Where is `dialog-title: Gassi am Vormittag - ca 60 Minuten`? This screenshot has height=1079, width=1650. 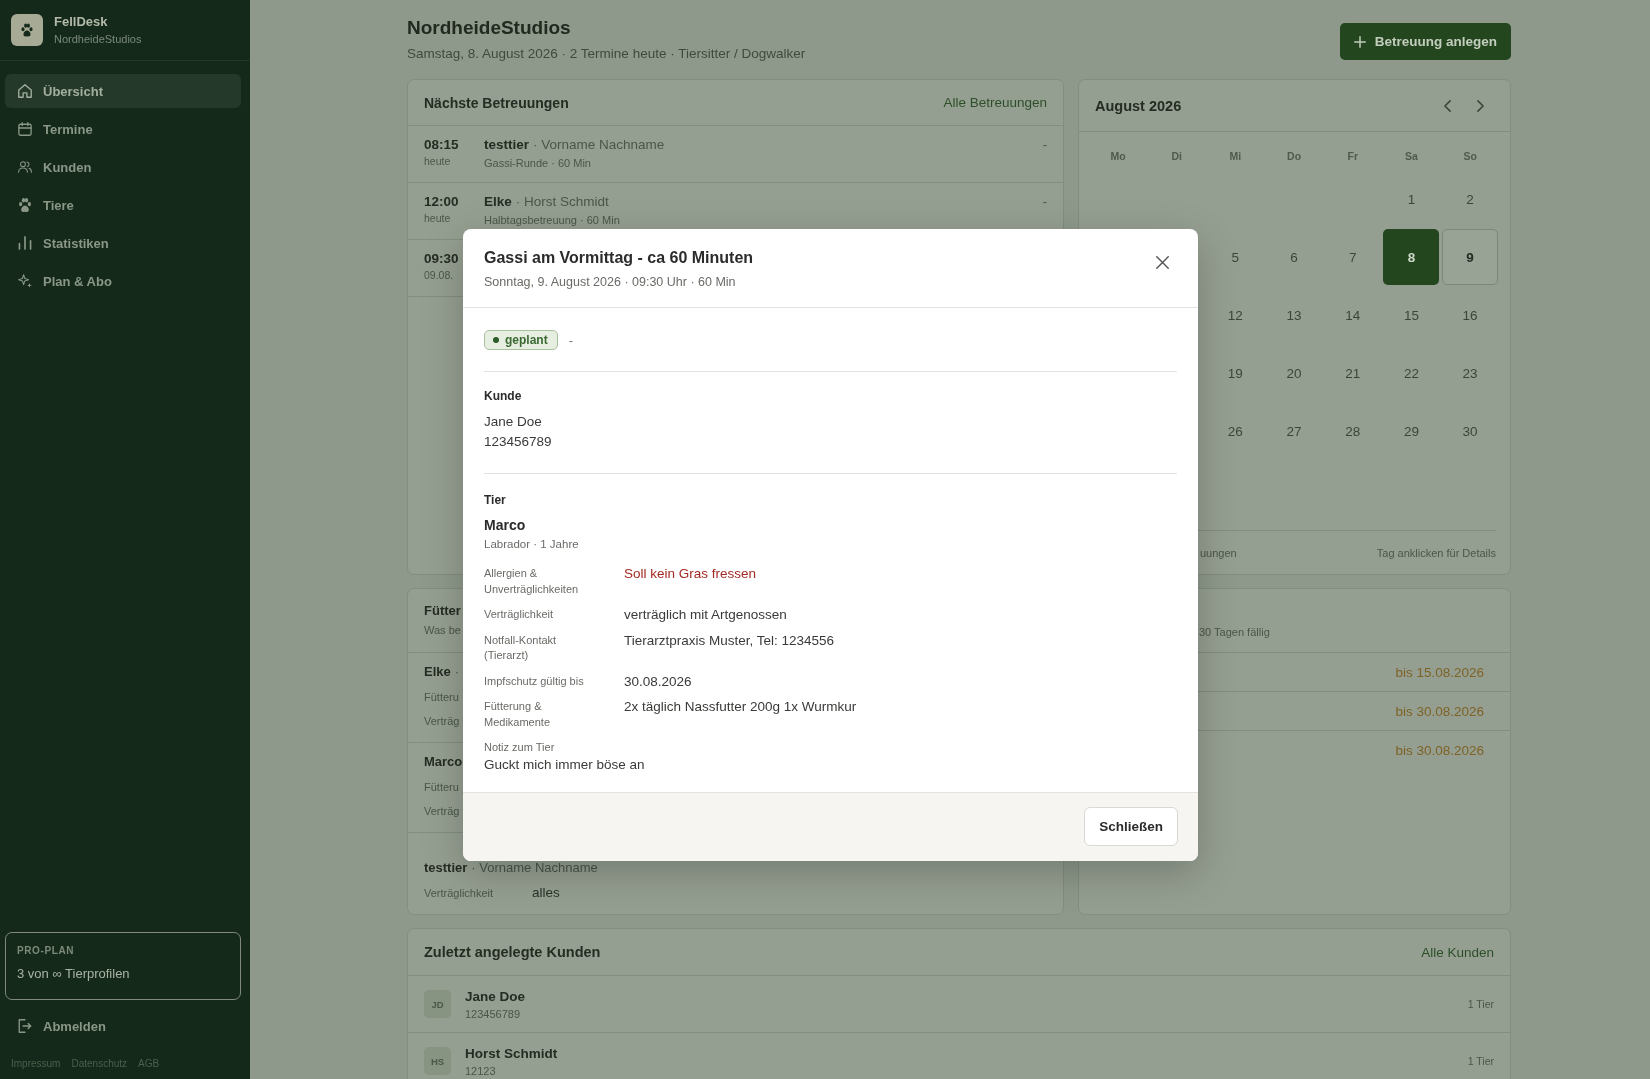 dialog-title: Gassi am Vormittag - ca 60 Minuten is located at coordinates (619, 258).